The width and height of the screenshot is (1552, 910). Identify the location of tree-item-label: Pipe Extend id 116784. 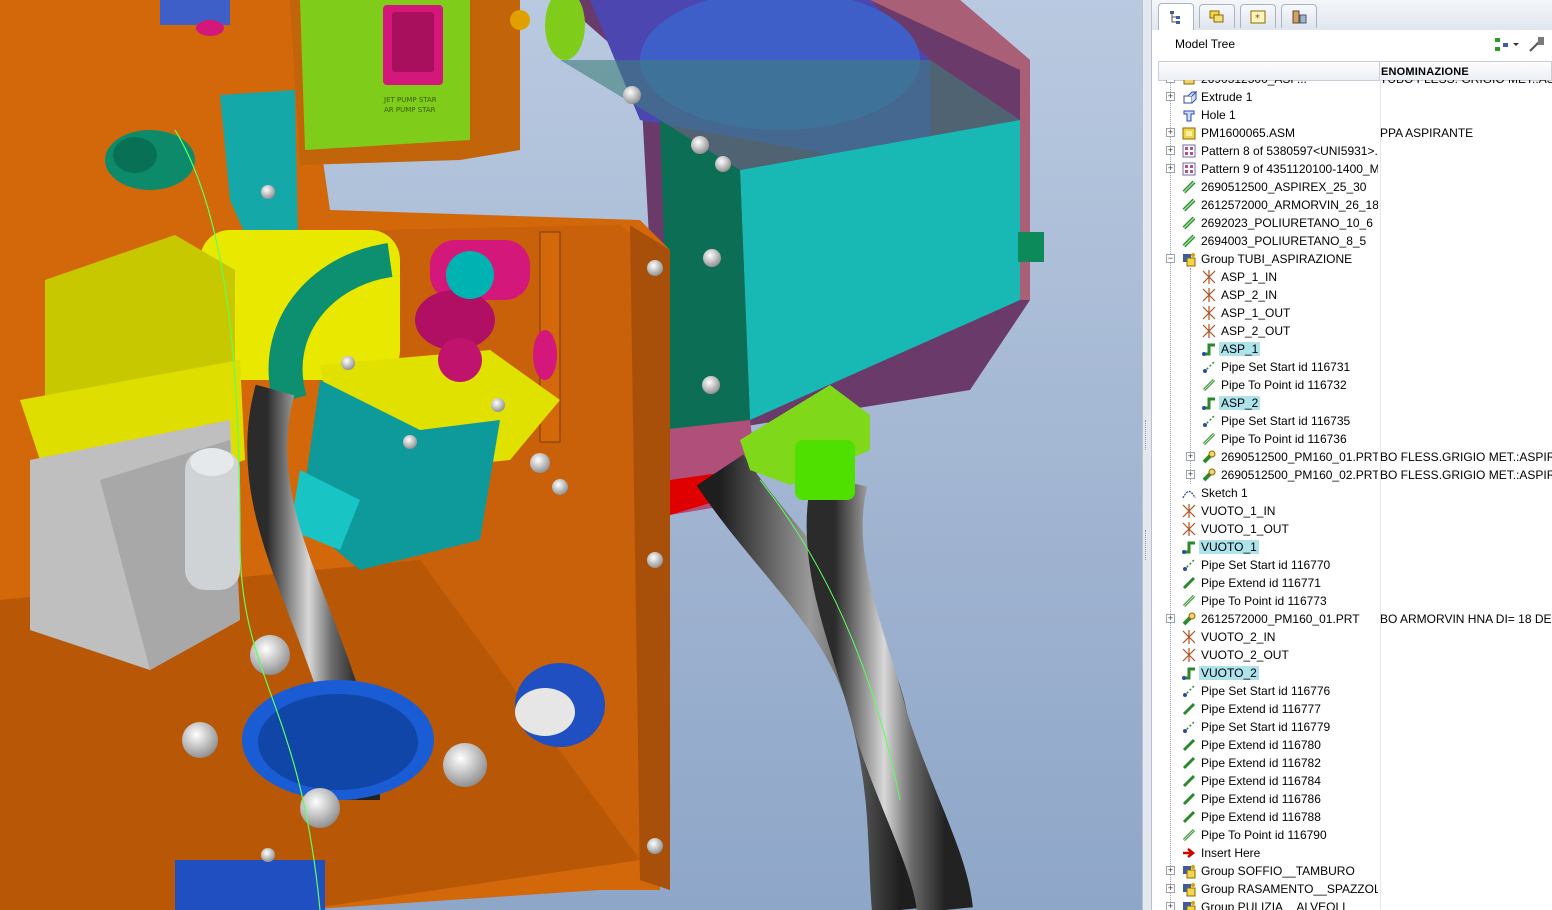
(1261, 781).